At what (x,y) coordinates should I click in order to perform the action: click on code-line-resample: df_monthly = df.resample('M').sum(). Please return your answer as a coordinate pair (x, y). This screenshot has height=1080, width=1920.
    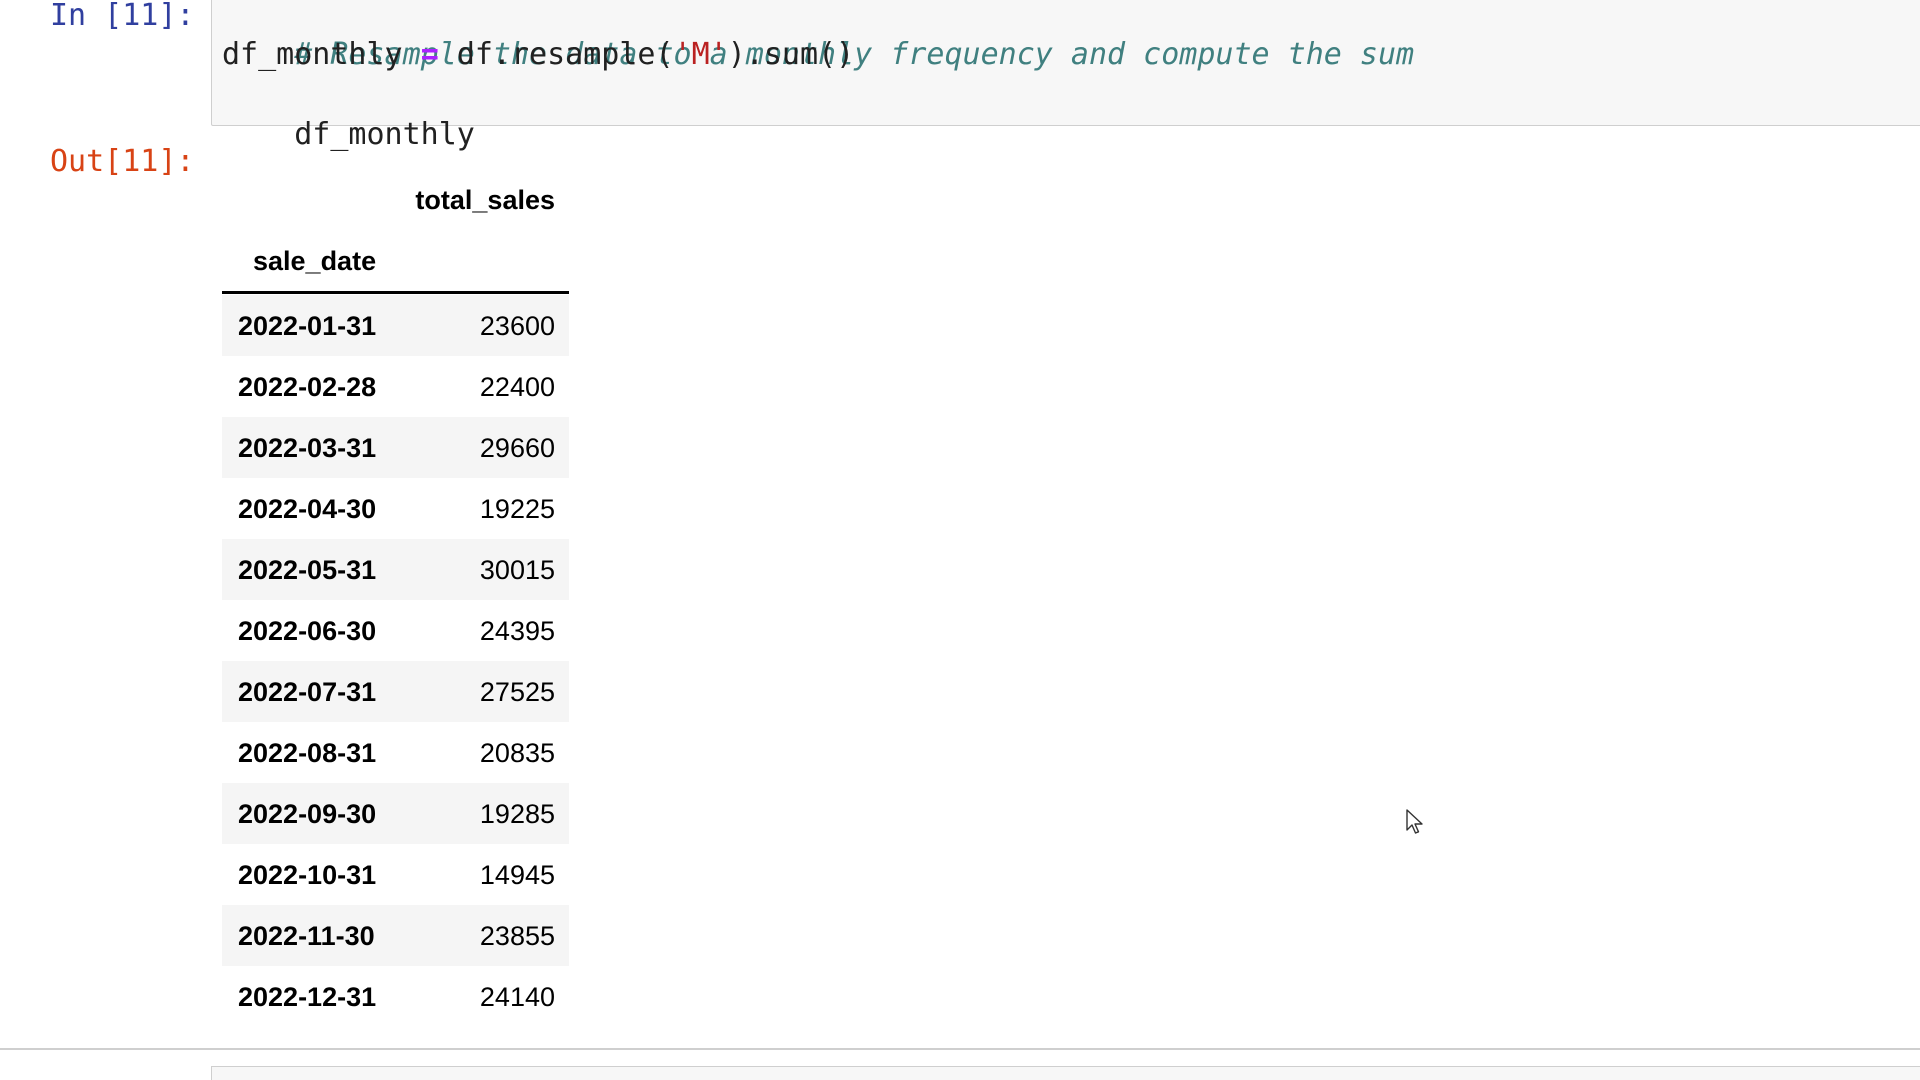
    Looking at the image, I should click on (538, 55).